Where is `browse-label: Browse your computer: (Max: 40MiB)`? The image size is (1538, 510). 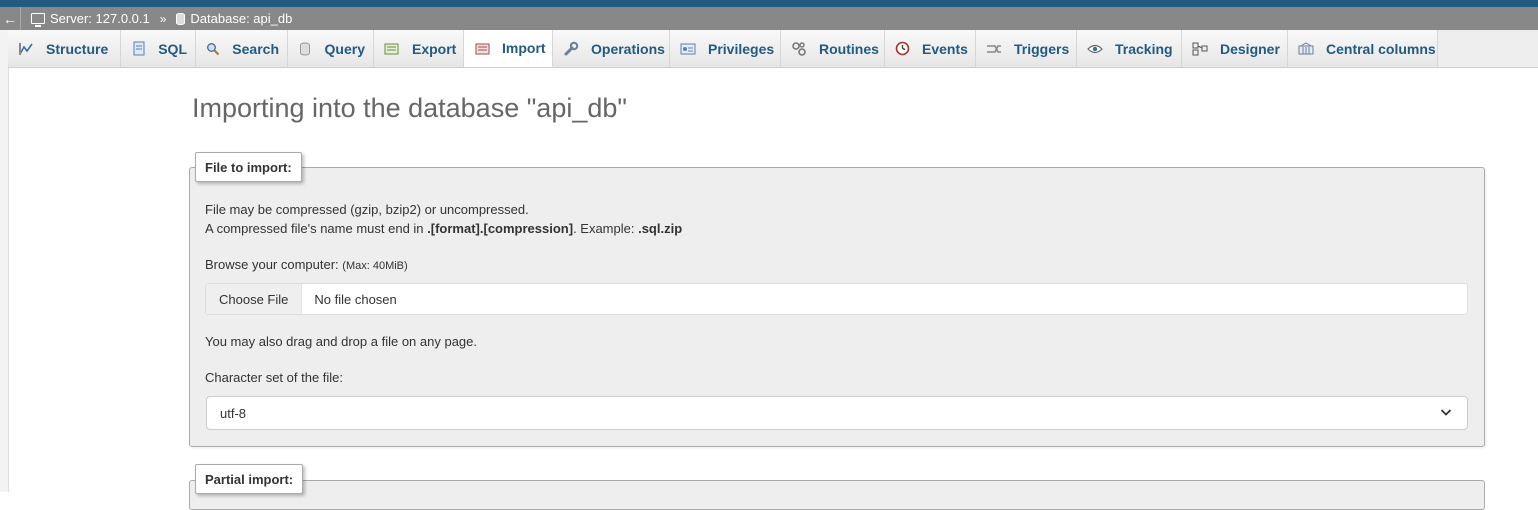 browse-label: Browse your computer: (Max: 40MiB) is located at coordinates (306, 264).